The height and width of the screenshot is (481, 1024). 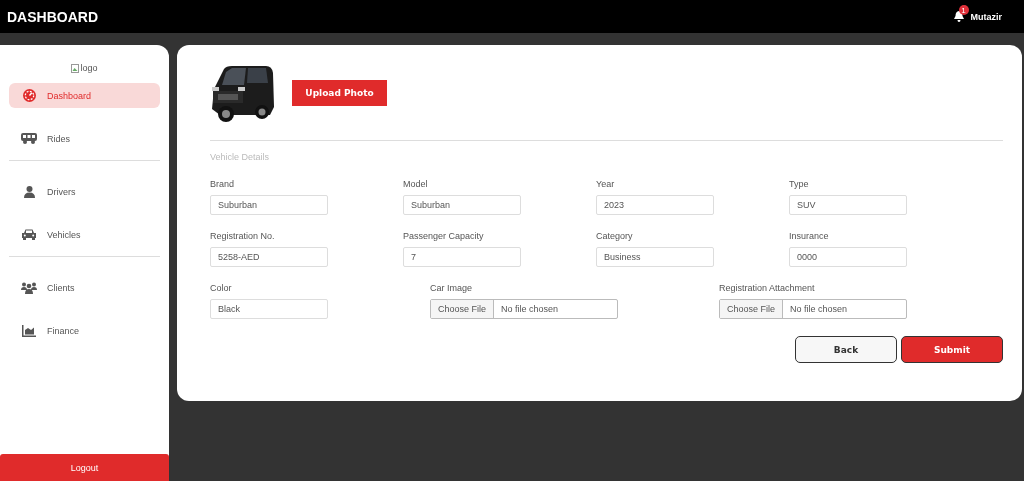 What do you see at coordinates (84, 68) in the screenshot?
I see `broken-image-logo: logo` at bounding box center [84, 68].